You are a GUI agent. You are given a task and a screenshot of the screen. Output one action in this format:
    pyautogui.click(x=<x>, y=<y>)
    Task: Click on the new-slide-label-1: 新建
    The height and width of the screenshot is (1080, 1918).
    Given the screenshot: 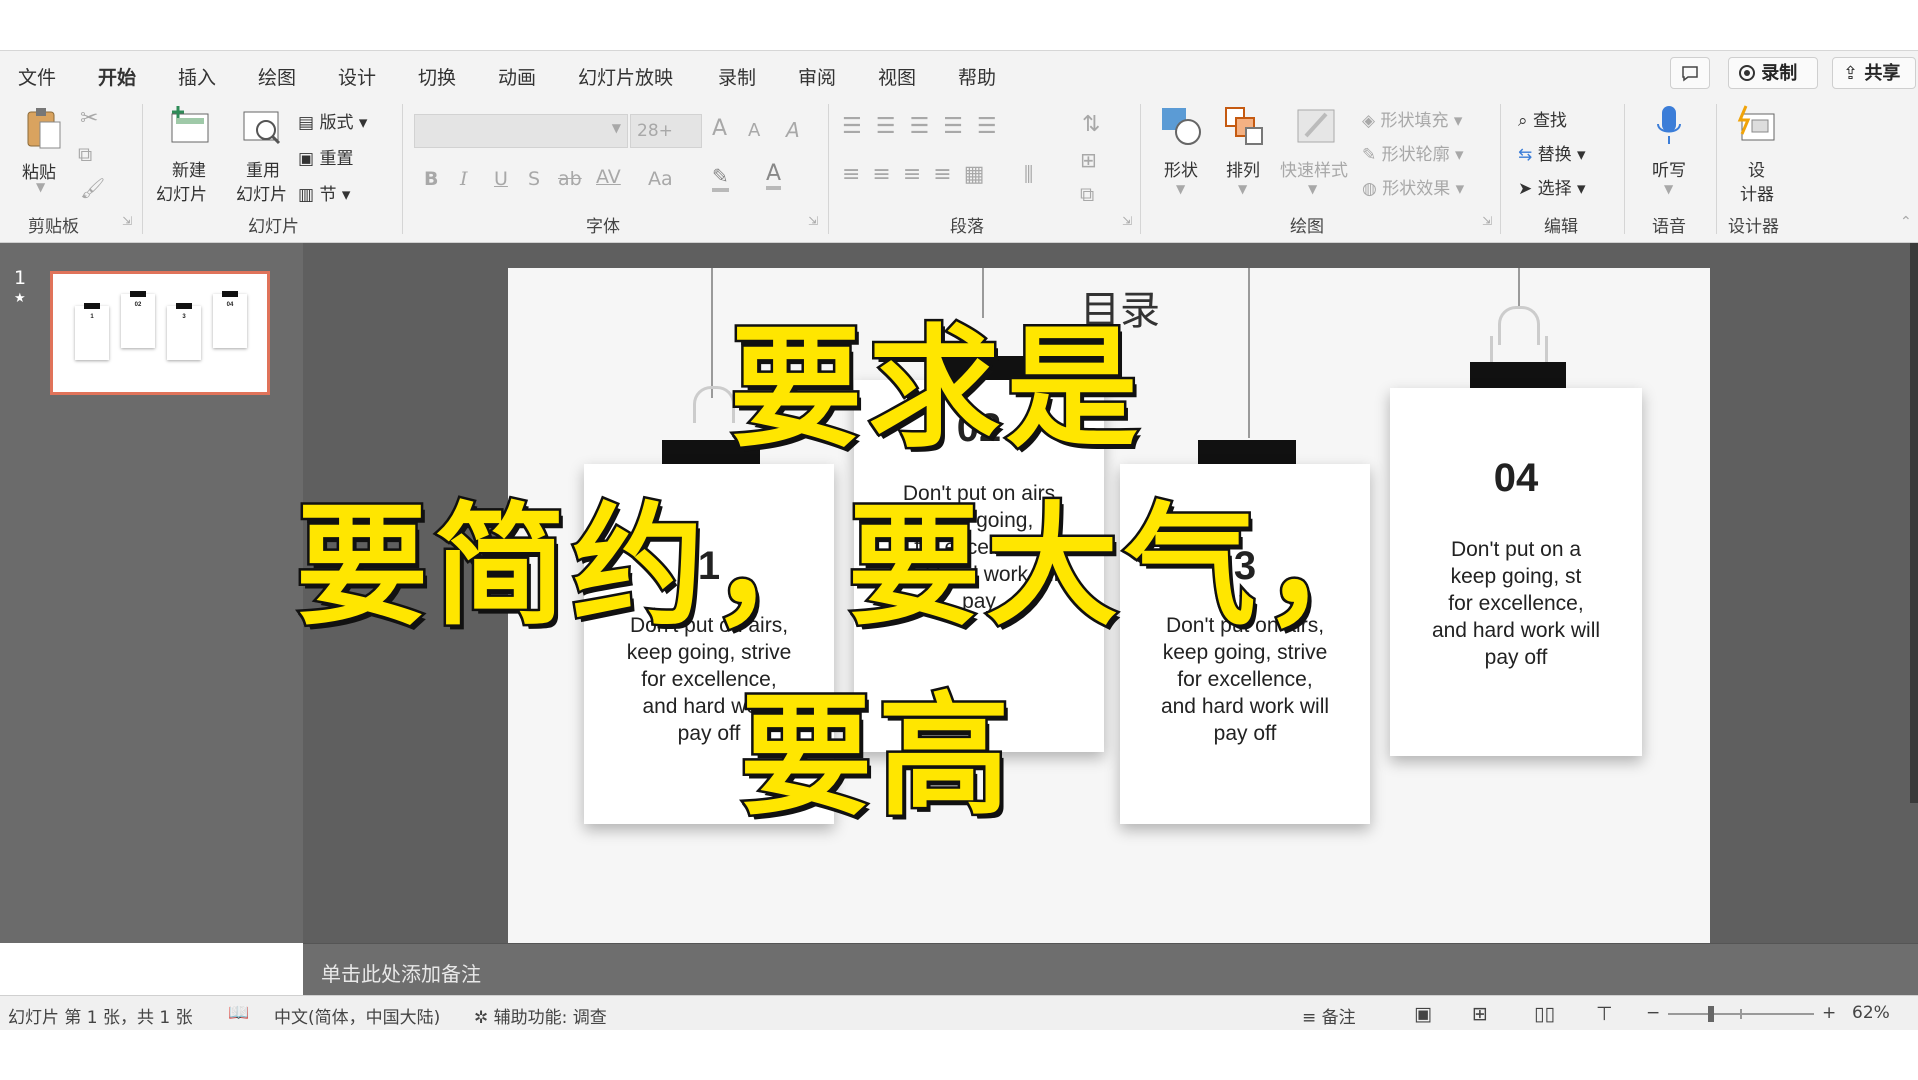 What is the action you would take?
    pyautogui.click(x=189, y=168)
    